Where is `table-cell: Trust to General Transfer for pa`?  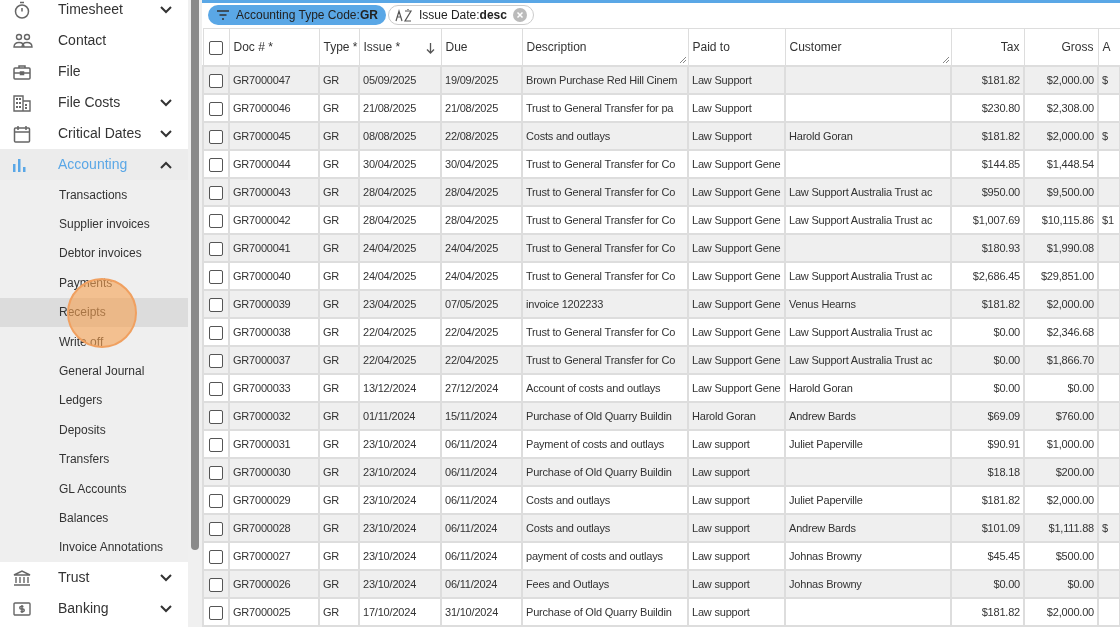 table-cell: Trust to General Transfer for pa is located at coordinates (600, 107).